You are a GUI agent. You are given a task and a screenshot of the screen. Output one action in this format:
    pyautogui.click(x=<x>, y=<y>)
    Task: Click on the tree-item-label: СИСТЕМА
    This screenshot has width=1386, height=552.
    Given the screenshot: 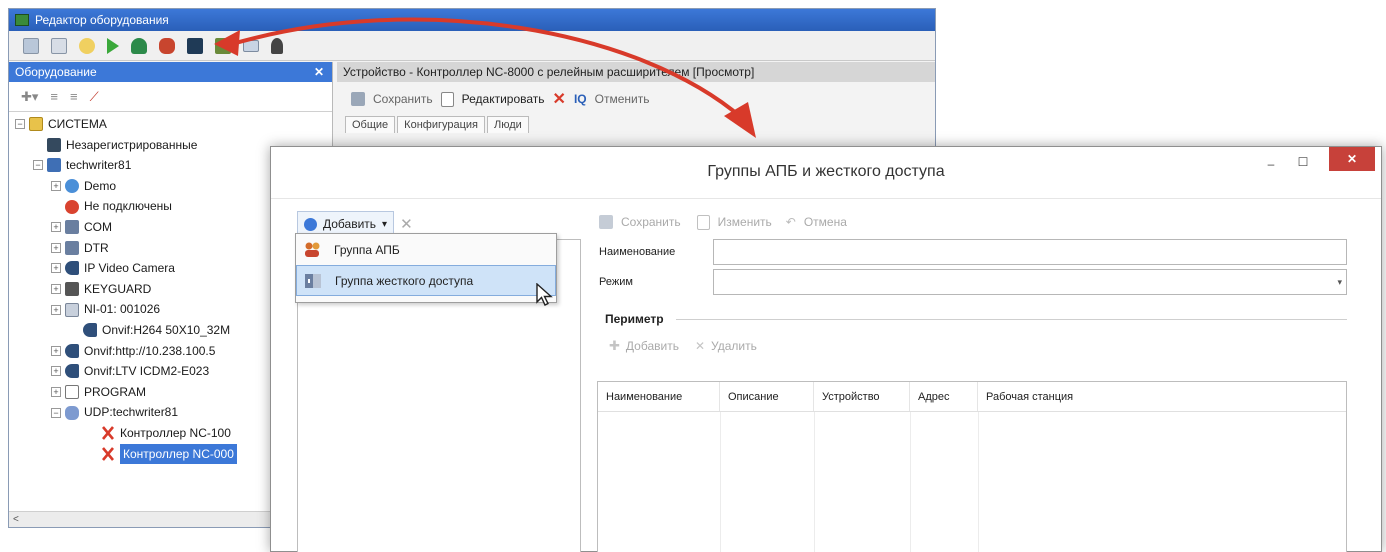 What is the action you would take?
    pyautogui.click(x=77, y=124)
    